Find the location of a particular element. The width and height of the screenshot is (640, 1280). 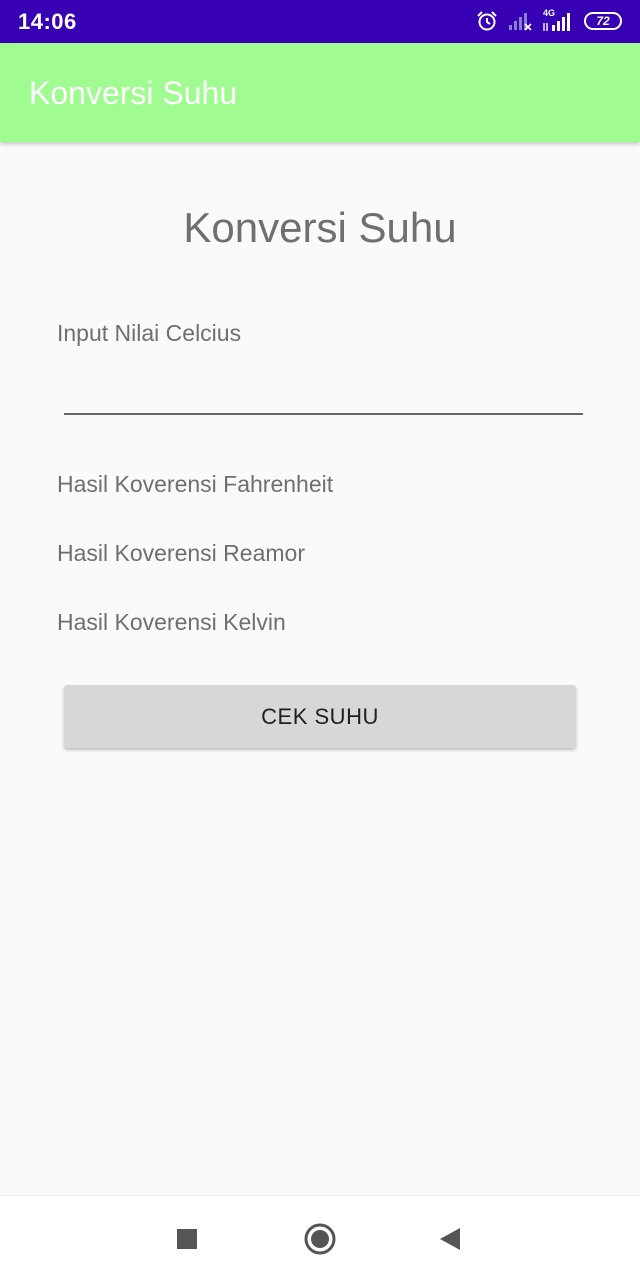

result-reamur: Hasil Koverensi Reamor is located at coordinates (181, 553).